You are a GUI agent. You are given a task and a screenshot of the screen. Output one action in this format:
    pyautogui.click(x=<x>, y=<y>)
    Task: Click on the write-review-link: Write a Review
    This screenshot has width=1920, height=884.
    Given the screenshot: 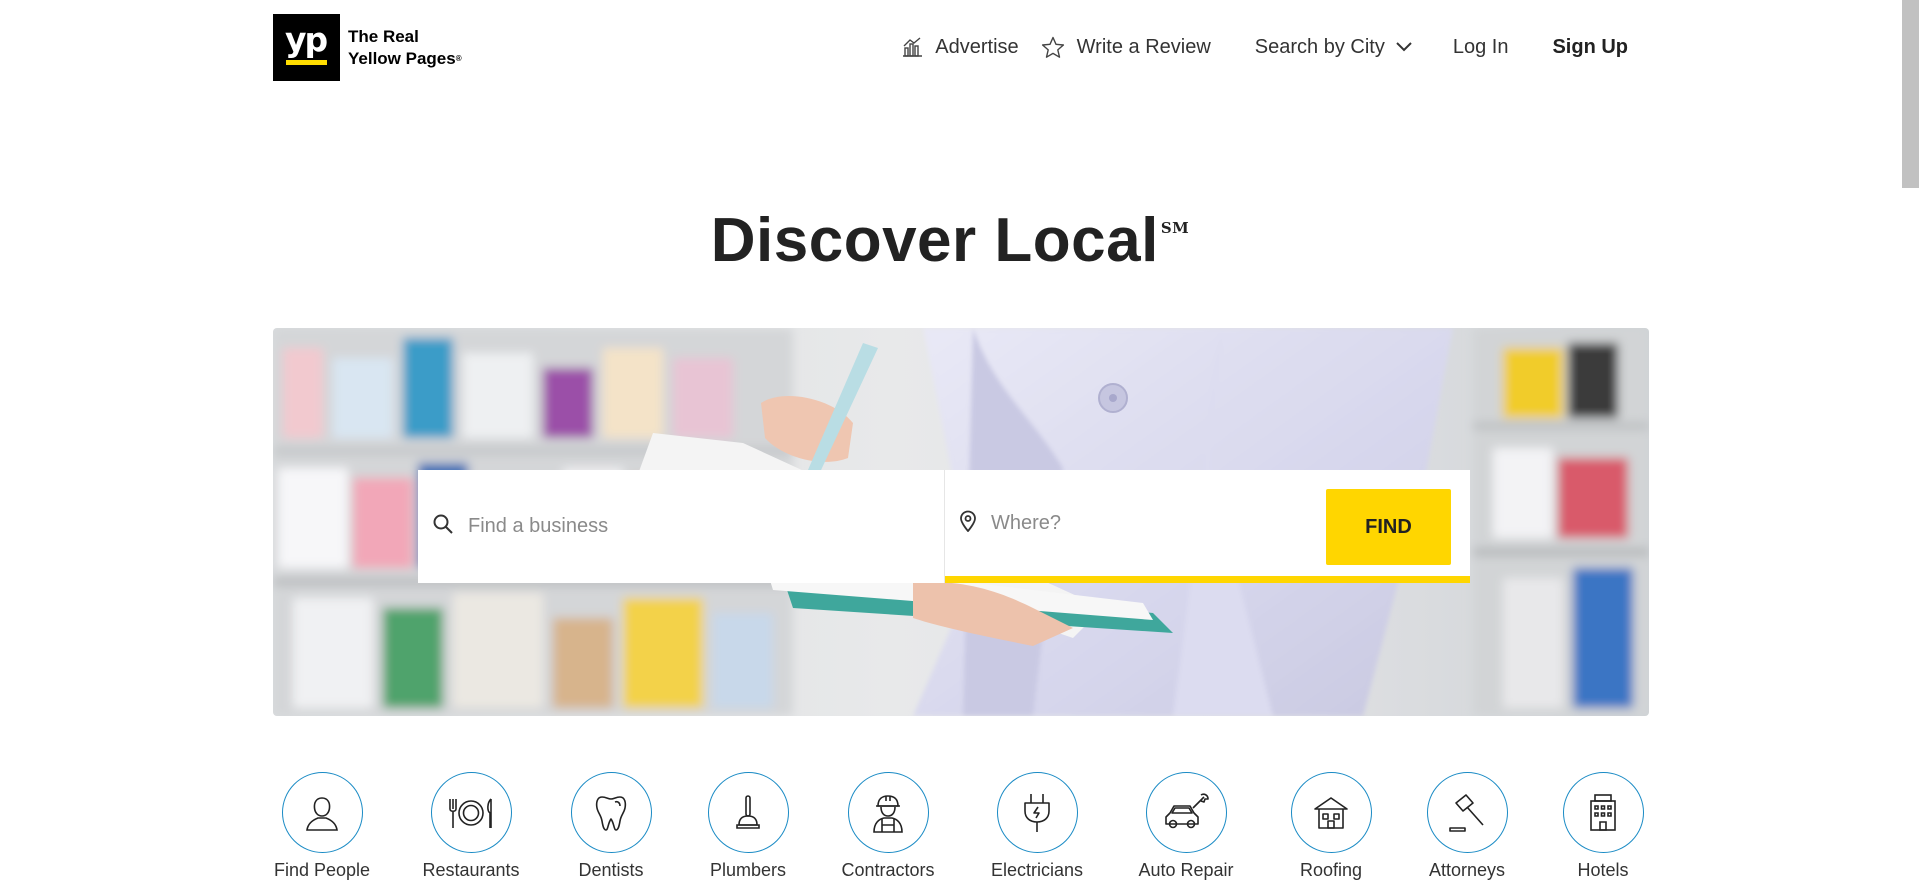 What is the action you would take?
    pyautogui.click(x=1126, y=47)
    